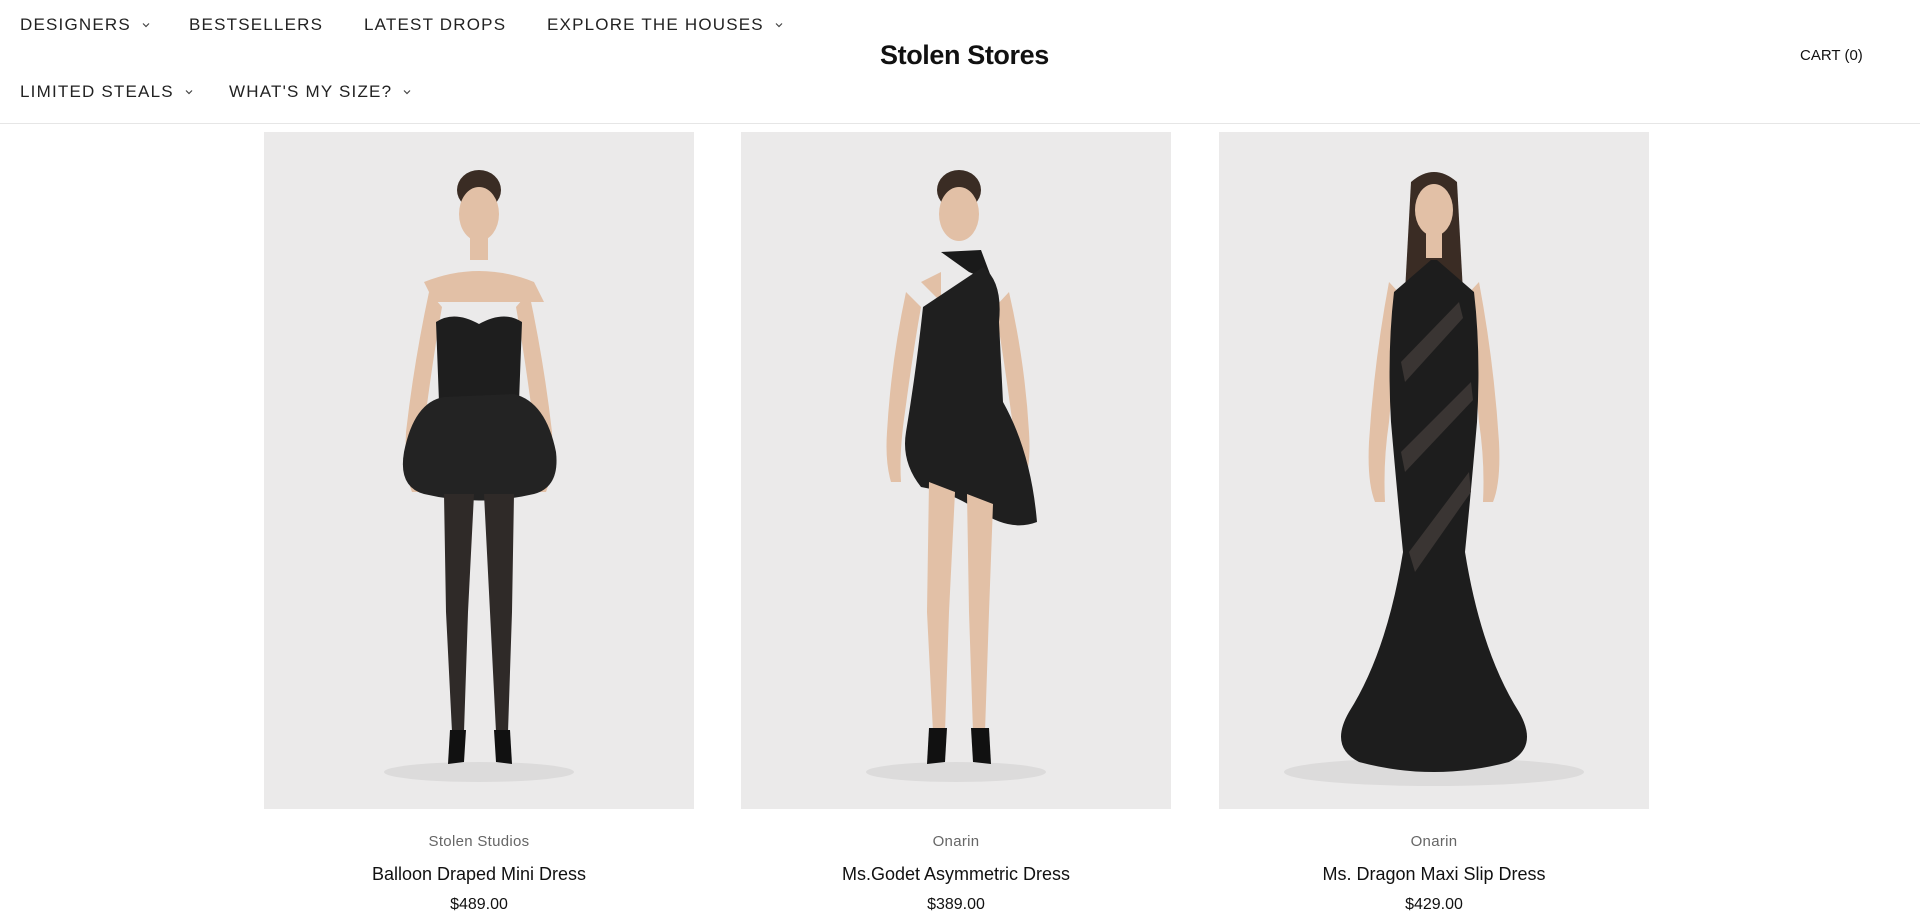  Describe the element at coordinates (956, 904) in the screenshot. I see `product-price: $389.00` at that location.